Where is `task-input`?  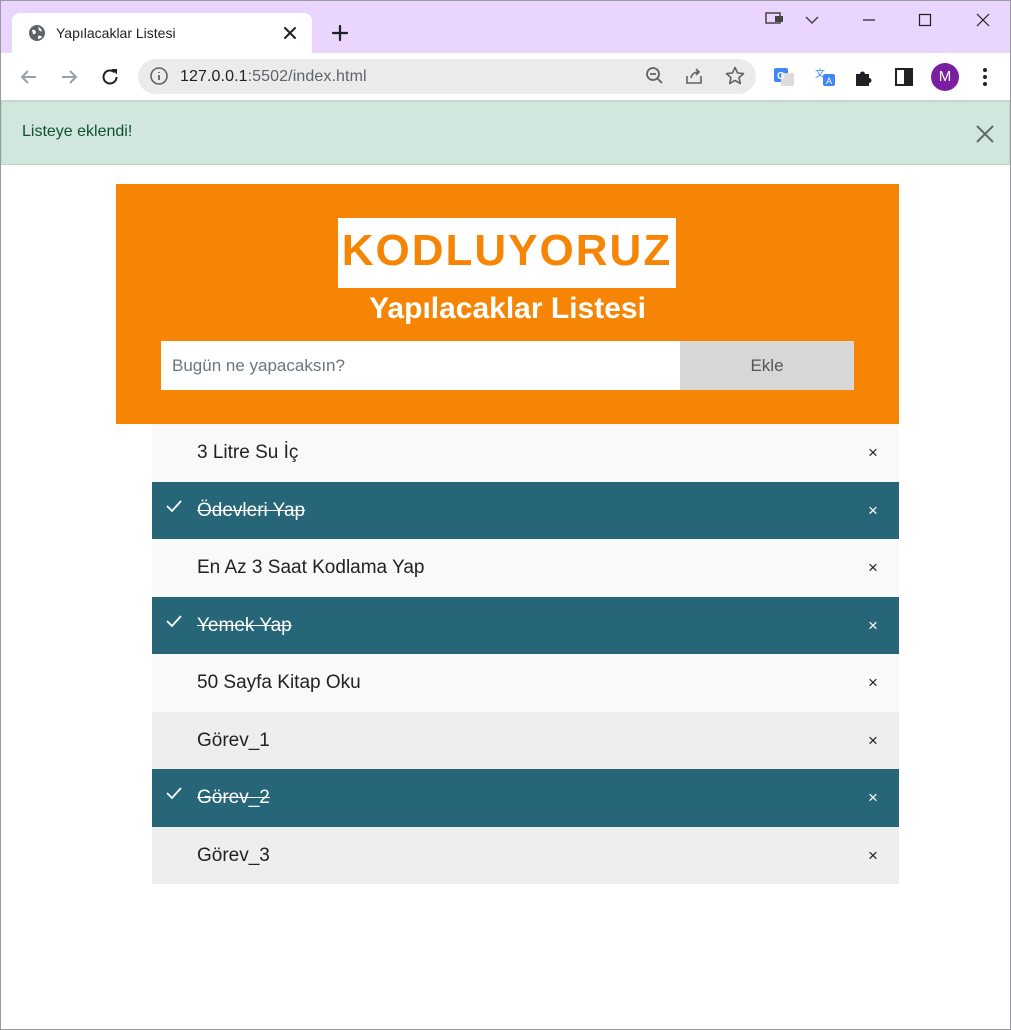
task-input is located at coordinates (420, 365).